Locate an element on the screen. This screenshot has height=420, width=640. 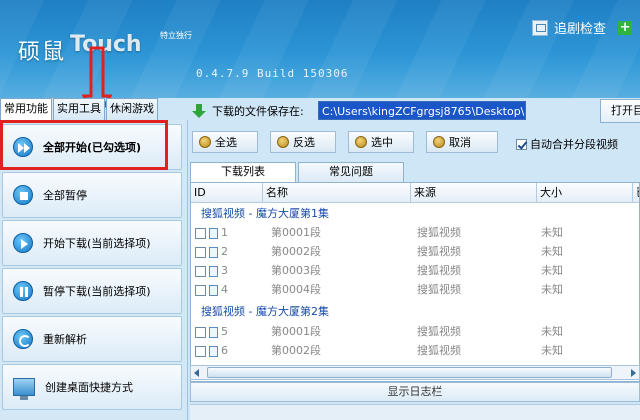
horizontal-scrollbar is located at coordinates (415, 372).